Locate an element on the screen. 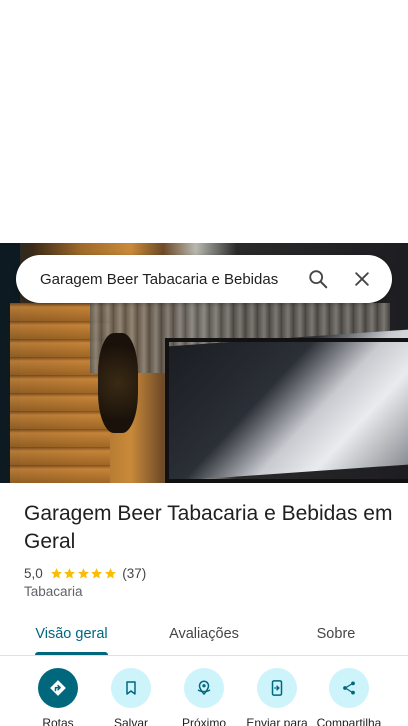 This screenshot has height=726, width=408. send-to-phone-icon is located at coordinates (277, 688).